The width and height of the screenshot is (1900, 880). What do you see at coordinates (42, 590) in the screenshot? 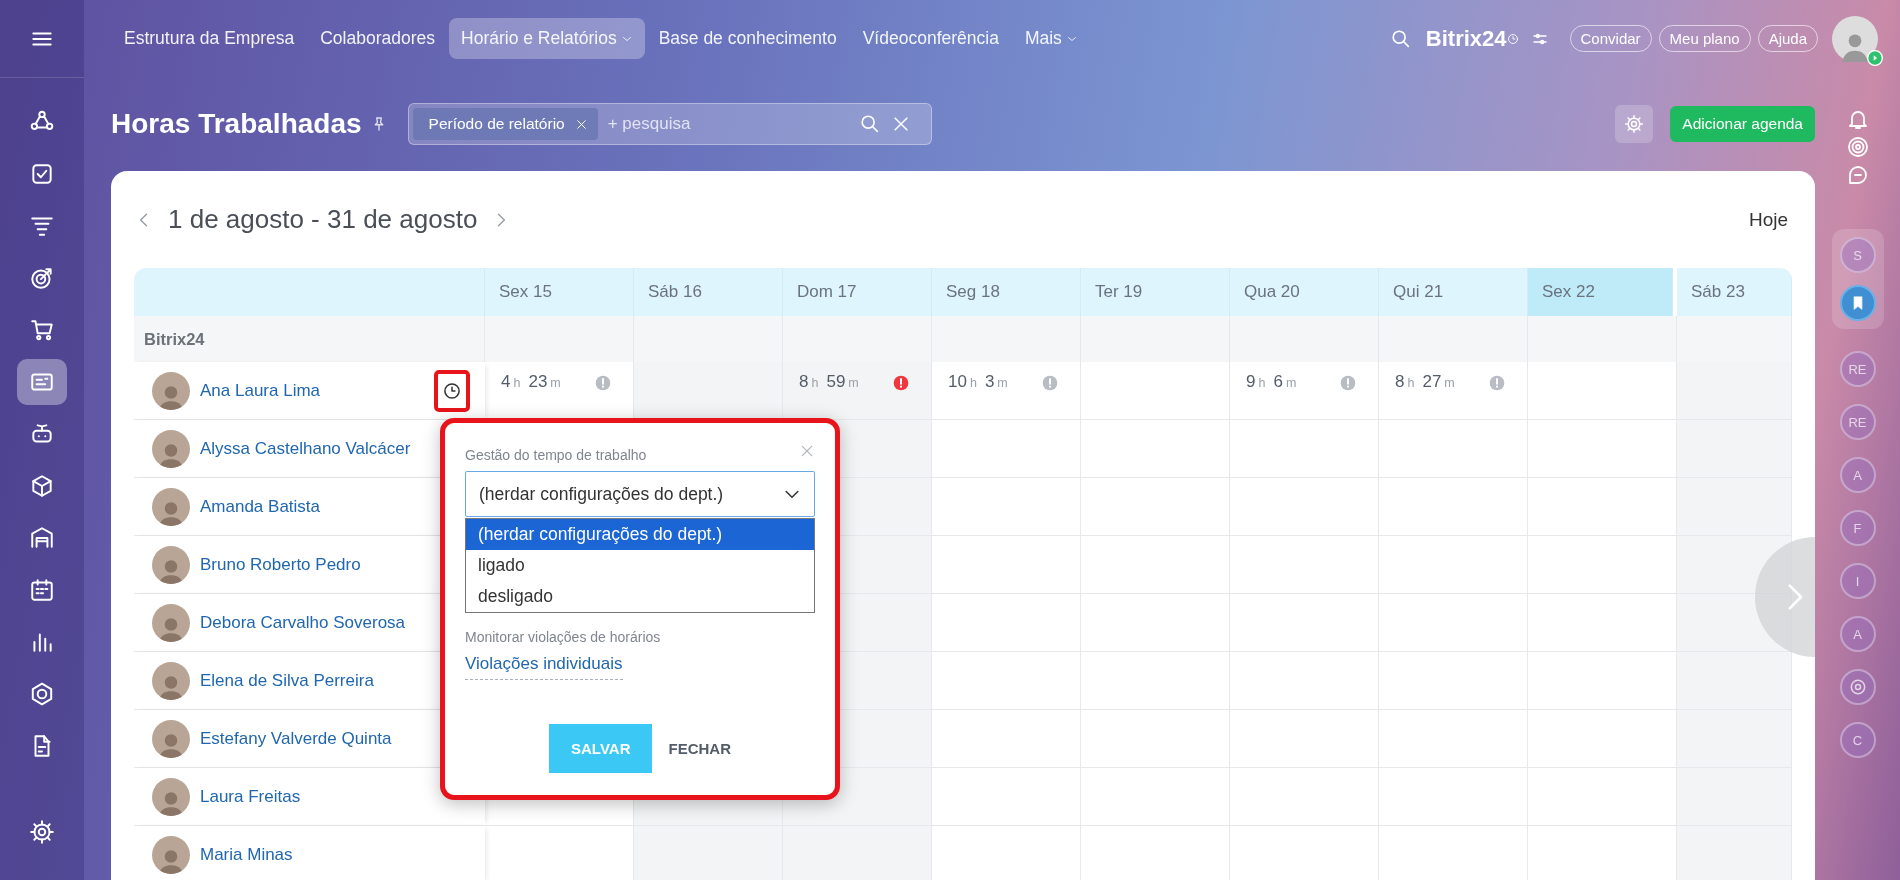
I see `calendar-icon` at bounding box center [42, 590].